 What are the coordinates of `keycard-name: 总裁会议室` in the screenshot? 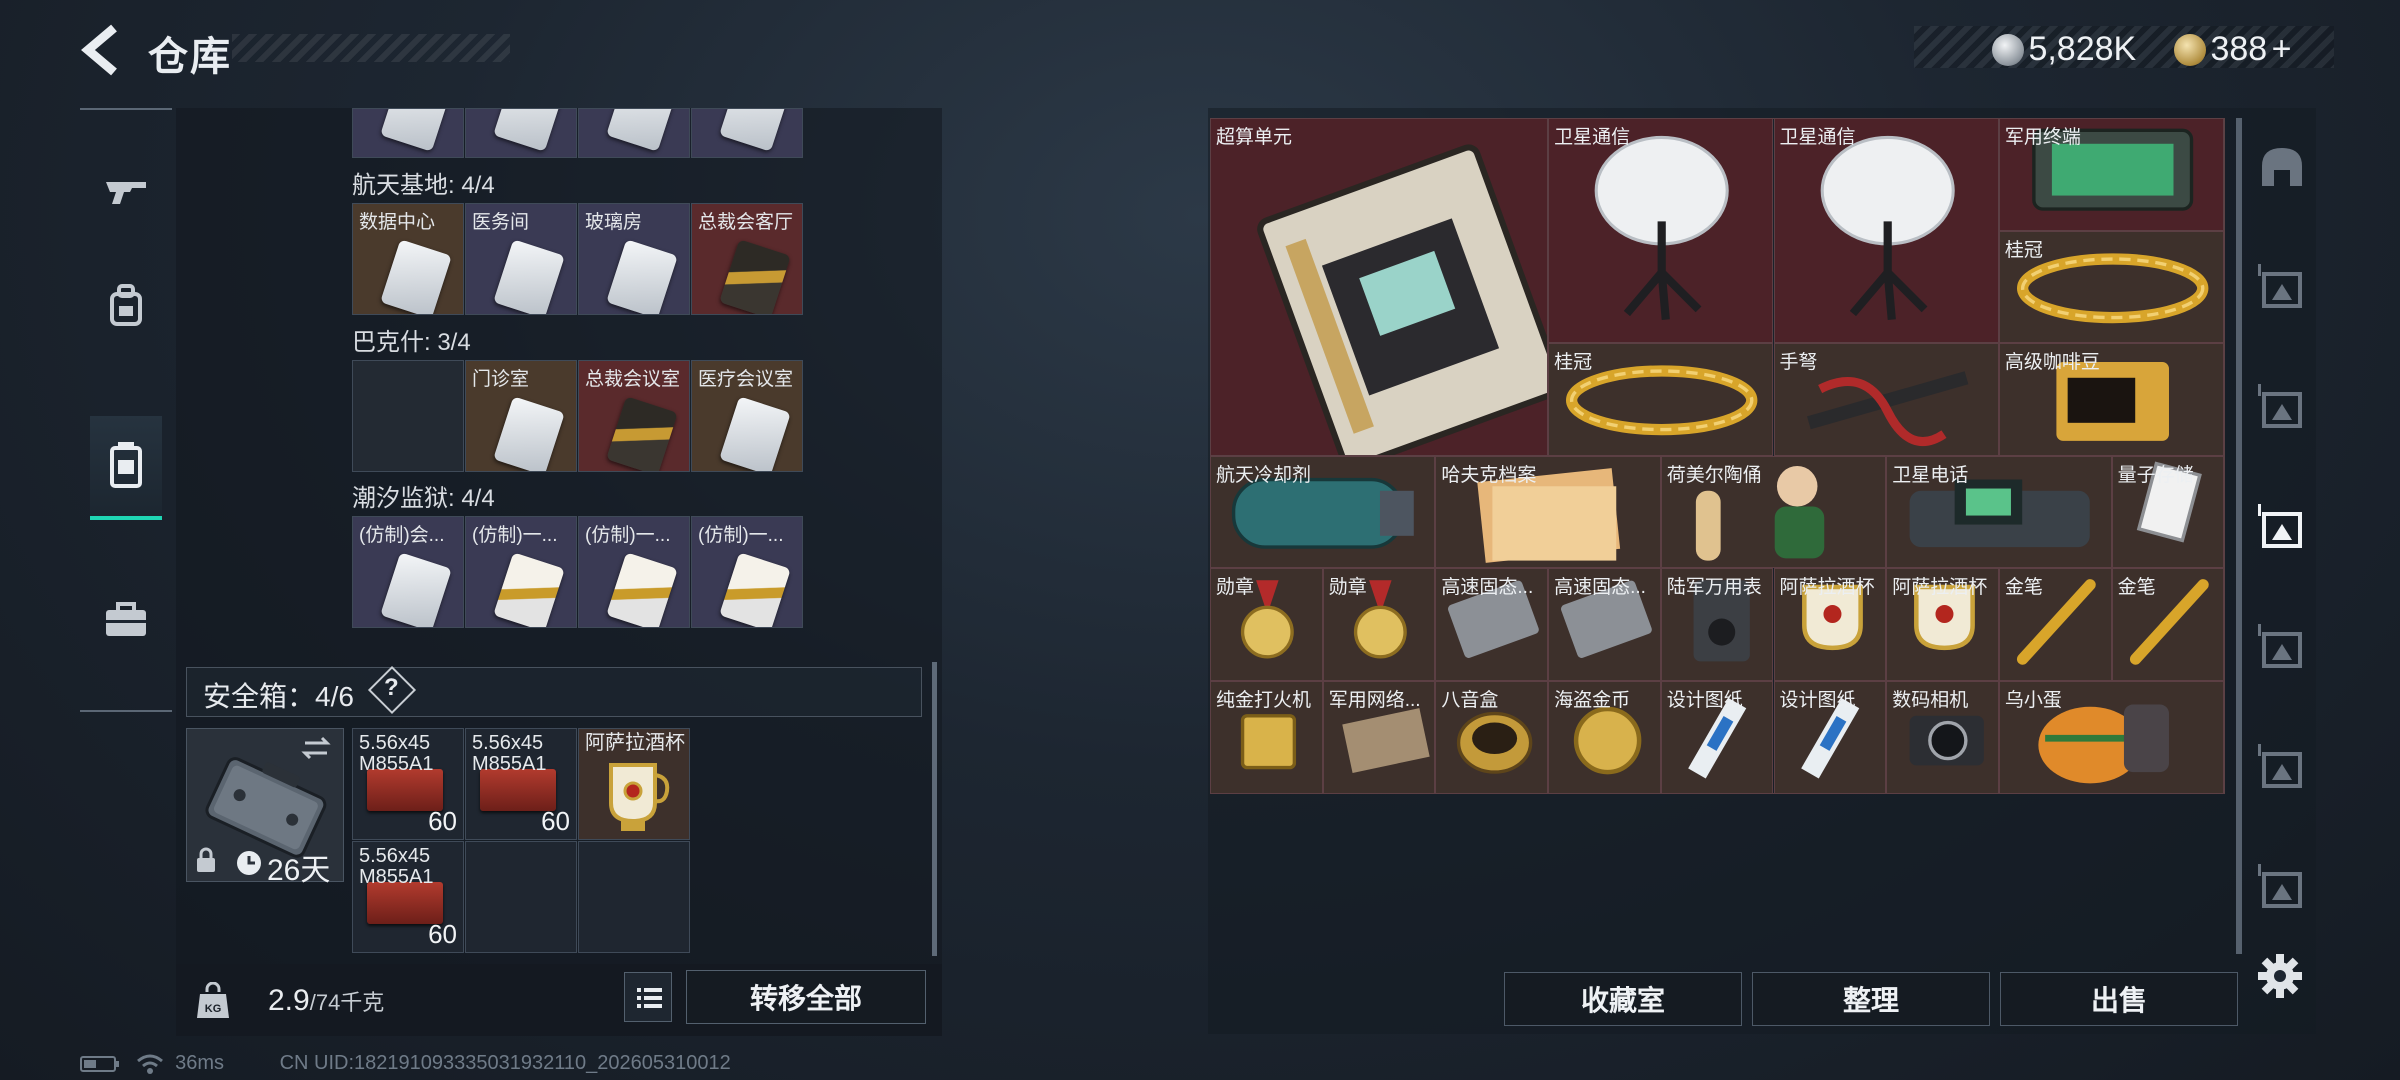 It's located at (633, 379).